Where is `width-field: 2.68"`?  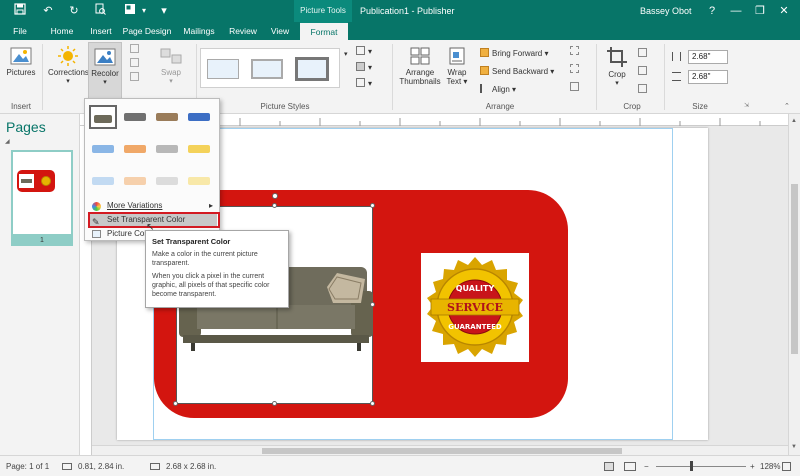 width-field: 2.68" is located at coordinates (708, 77).